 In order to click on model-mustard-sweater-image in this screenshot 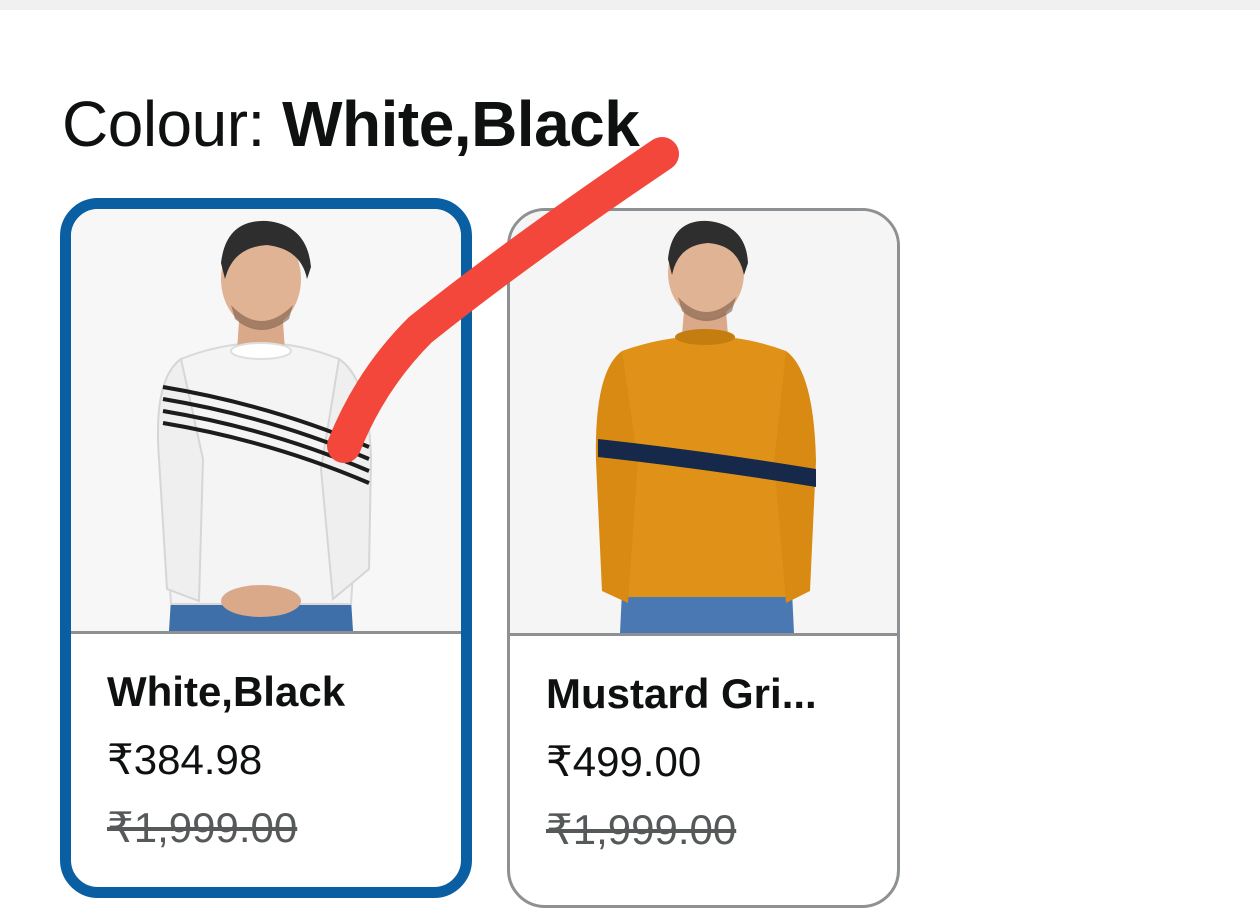, I will do `click(705, 426)`.